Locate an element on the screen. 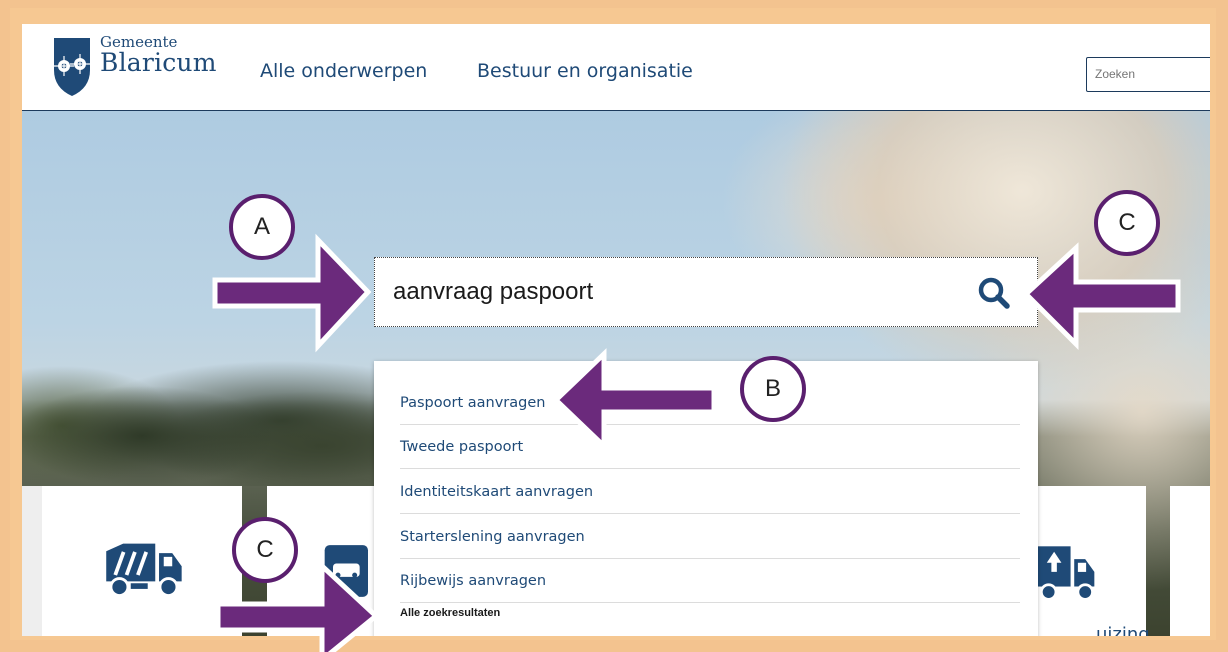 Image resolution: width=1228 pixels, height=652 pixels. suggestion-tweede-paspoort: Tweede paspoort is located at coordinates (710, 447).